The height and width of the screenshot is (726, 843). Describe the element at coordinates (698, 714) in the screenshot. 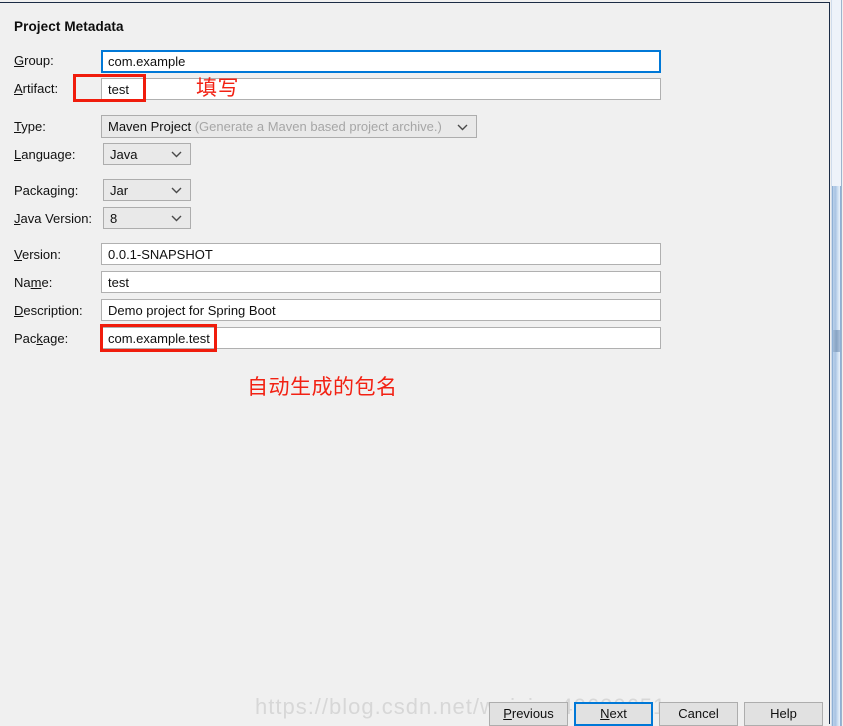

I see `cancel-button: Cancel` at that location.